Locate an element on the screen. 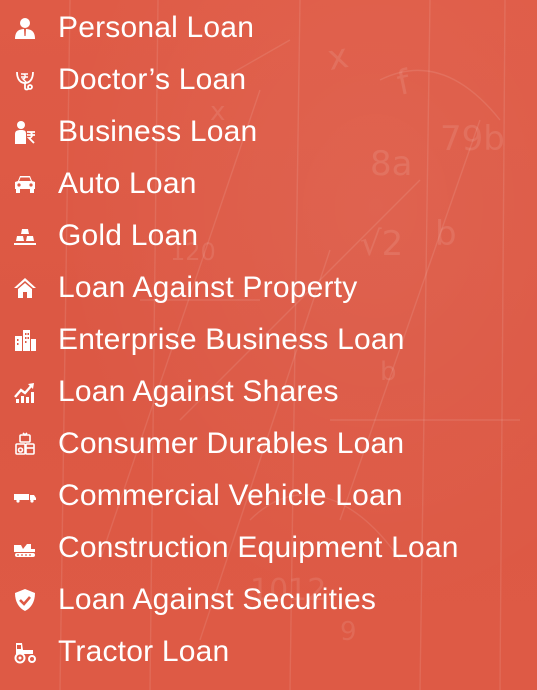 This screenshot has width=537, height=690. gold-bars-icon is located at coordinates (25, 236).